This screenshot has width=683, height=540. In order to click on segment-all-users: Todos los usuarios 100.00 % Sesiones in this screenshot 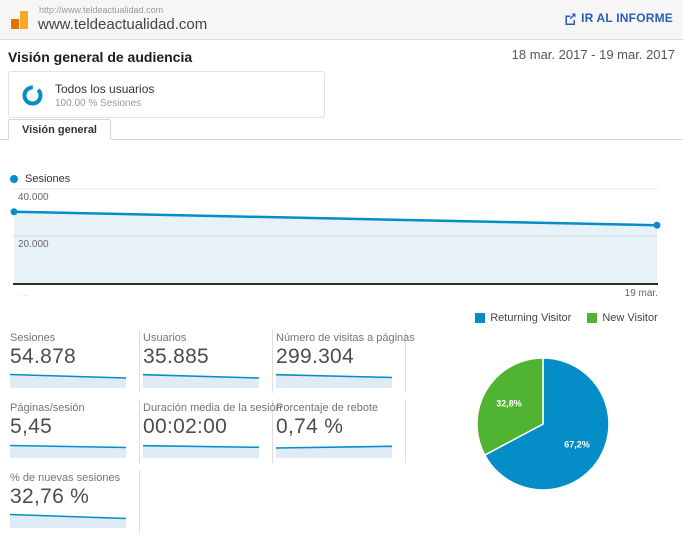, I will do `click(166, 94)`.